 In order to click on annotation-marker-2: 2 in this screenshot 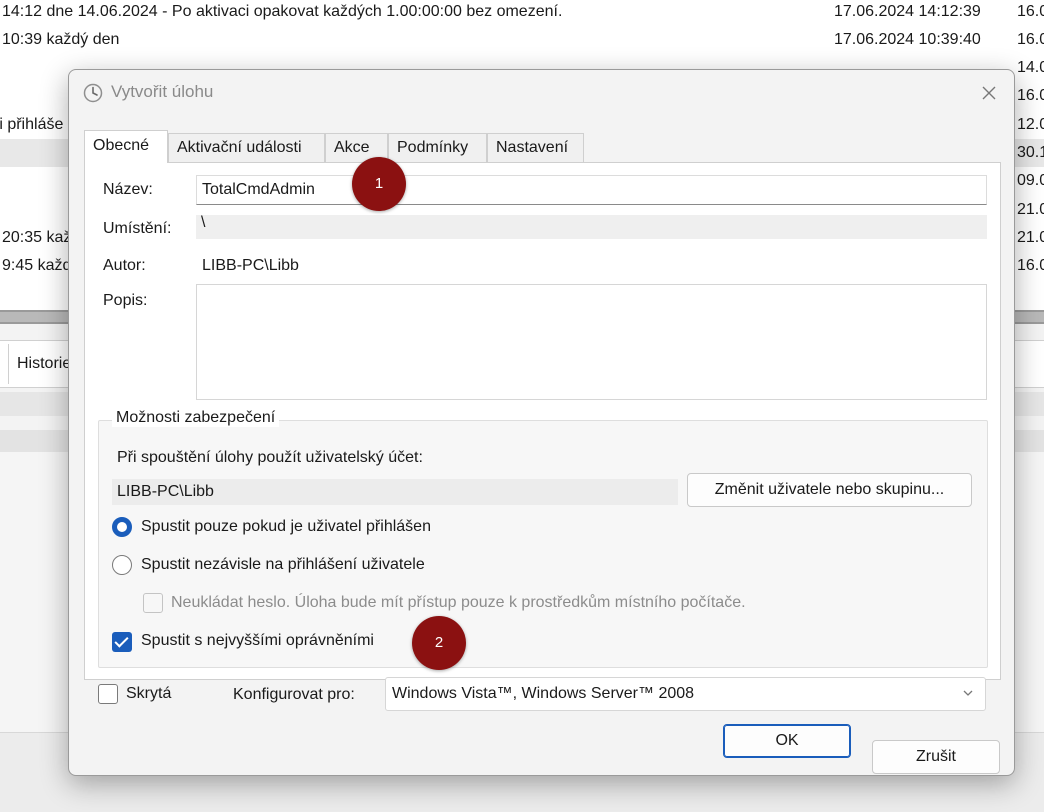, I will do `click(439, 643)`.